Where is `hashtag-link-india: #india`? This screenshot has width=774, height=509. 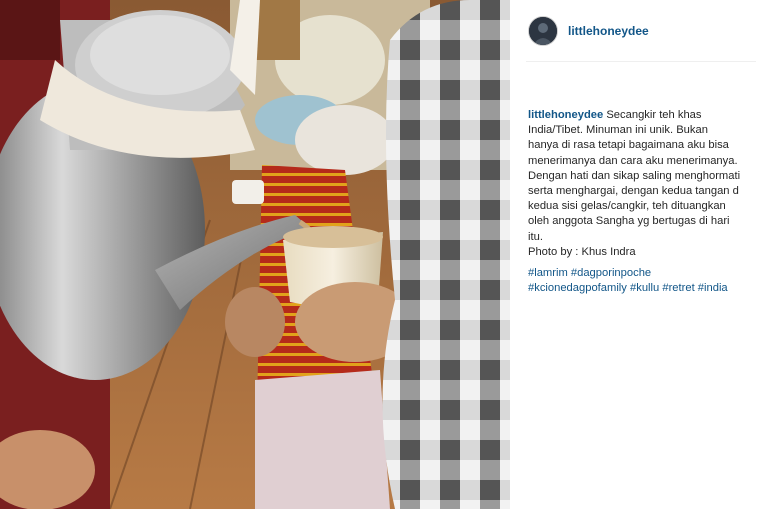
hashtag-link-india: #india is located at coordinates (713, 288).